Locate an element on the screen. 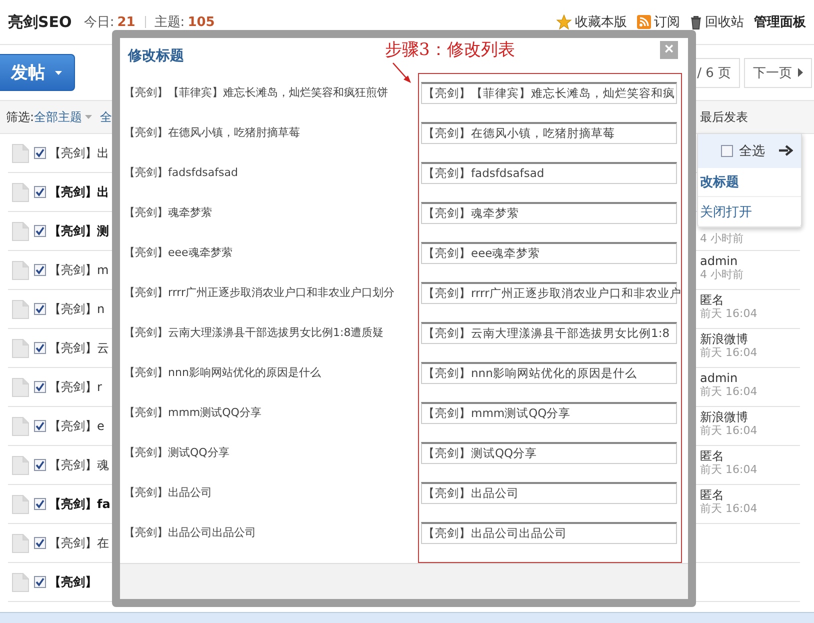 This screenshot has width=814, height=623. header-link: 订阅 is located at coordinates (667, 22).